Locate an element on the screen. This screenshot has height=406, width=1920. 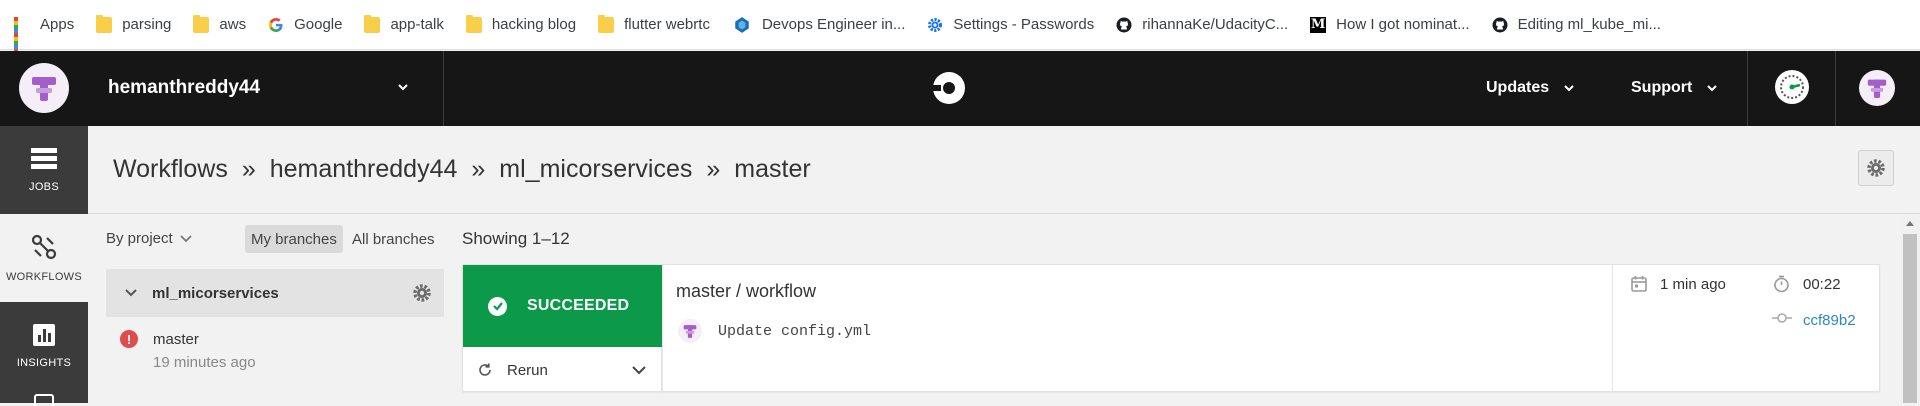
medium-icon: M is located at coordinates (1318, 24).